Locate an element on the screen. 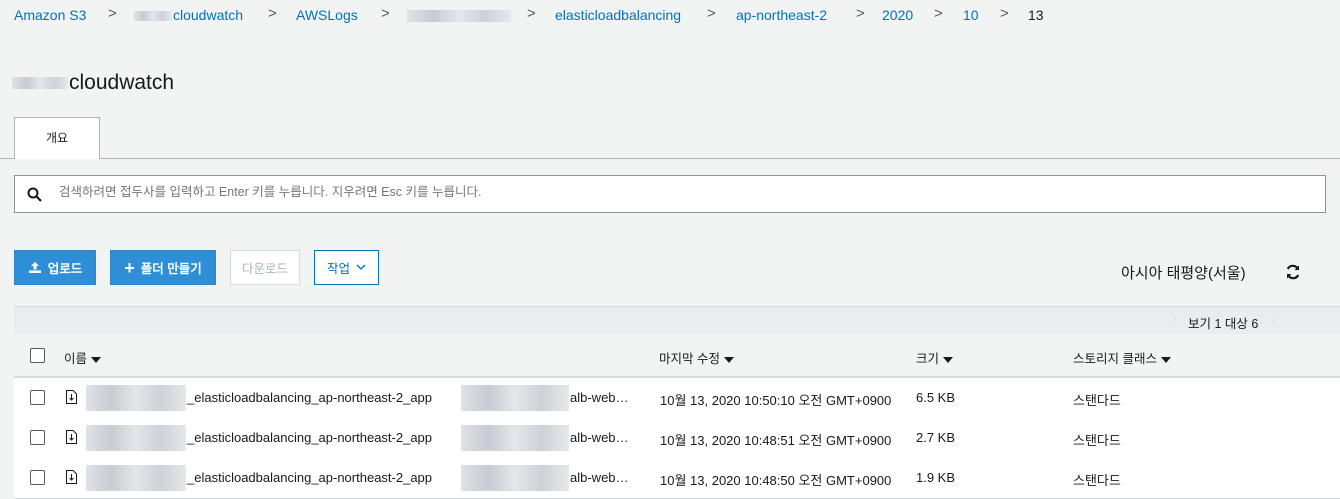 Image resolution: width=1340 pixels, height=499 pixels. breadcrumb-account is located at coordinates (459, 15).